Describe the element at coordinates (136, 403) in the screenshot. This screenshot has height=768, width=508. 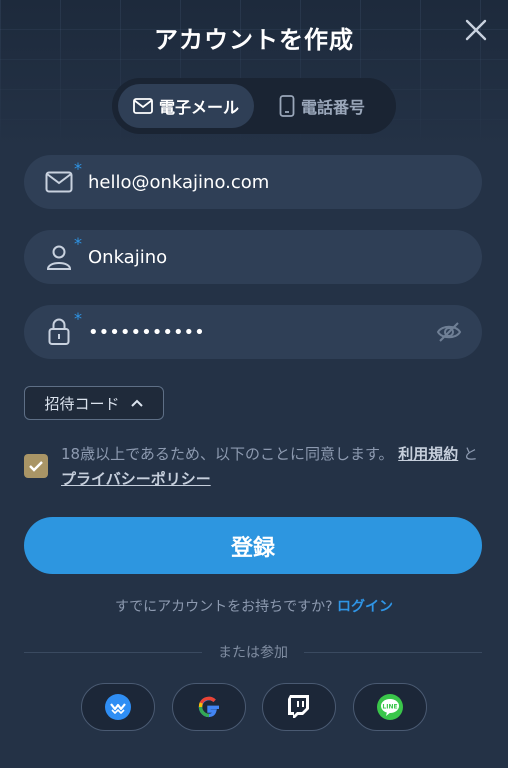
I see `chevron-up-icon` at that location.